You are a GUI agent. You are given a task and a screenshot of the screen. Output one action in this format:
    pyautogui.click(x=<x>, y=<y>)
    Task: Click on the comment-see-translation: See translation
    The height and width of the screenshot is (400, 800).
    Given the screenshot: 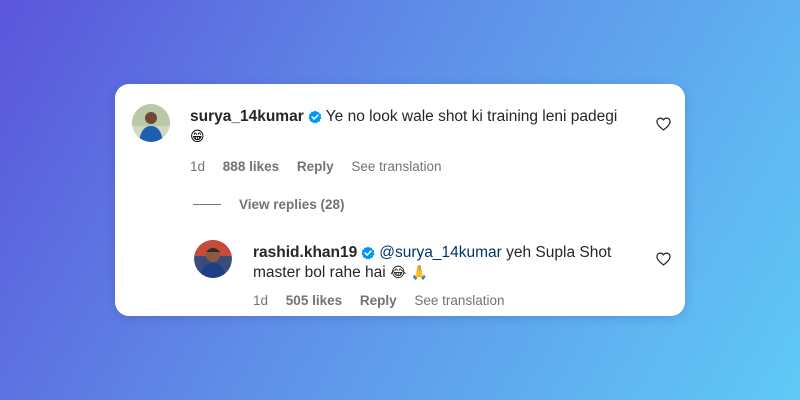 What is the action you would take?
    pyautogui.click(x=396, y=166)
    